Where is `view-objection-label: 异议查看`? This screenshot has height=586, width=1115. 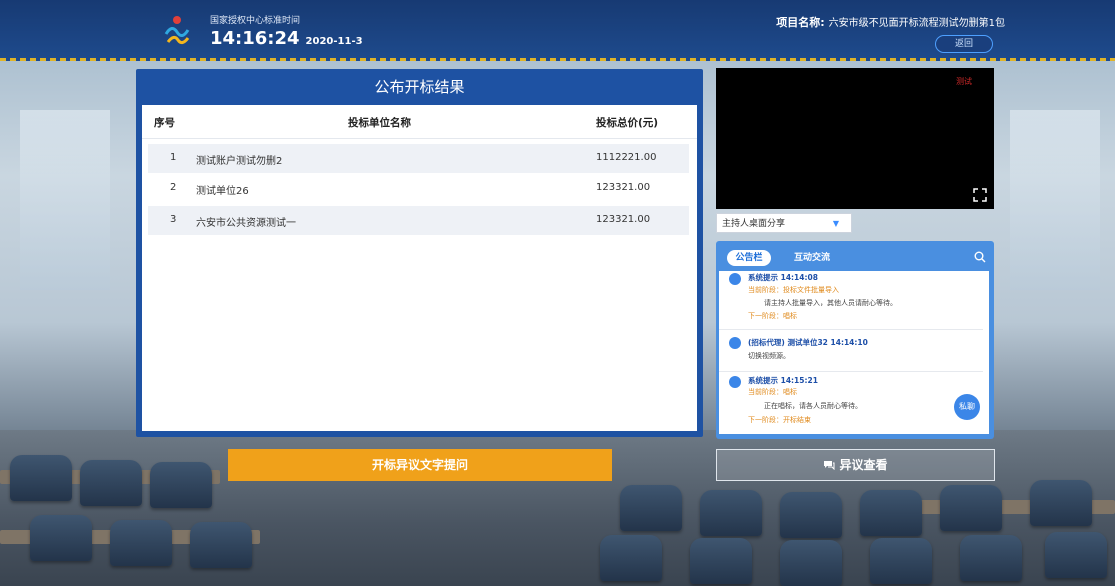
view-objection-label: 异议查看 is located at coordinates (863, 465).